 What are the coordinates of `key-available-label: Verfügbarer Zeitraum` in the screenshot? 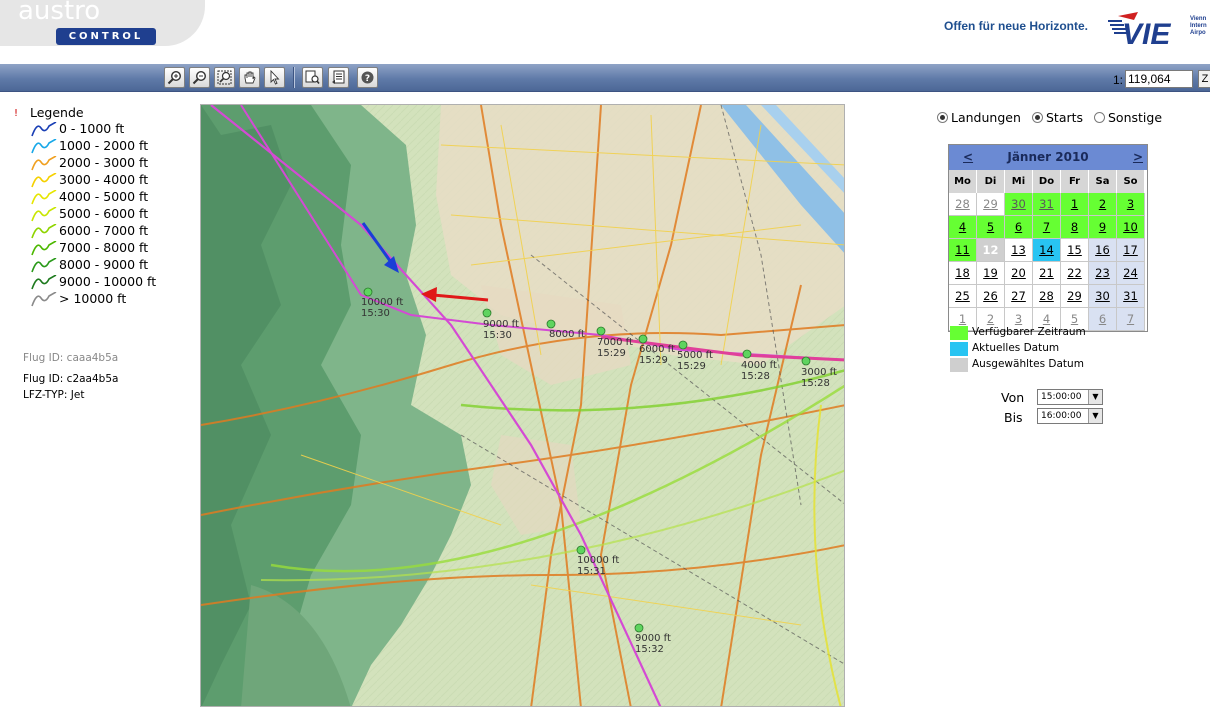 It's located at (1029, 332).